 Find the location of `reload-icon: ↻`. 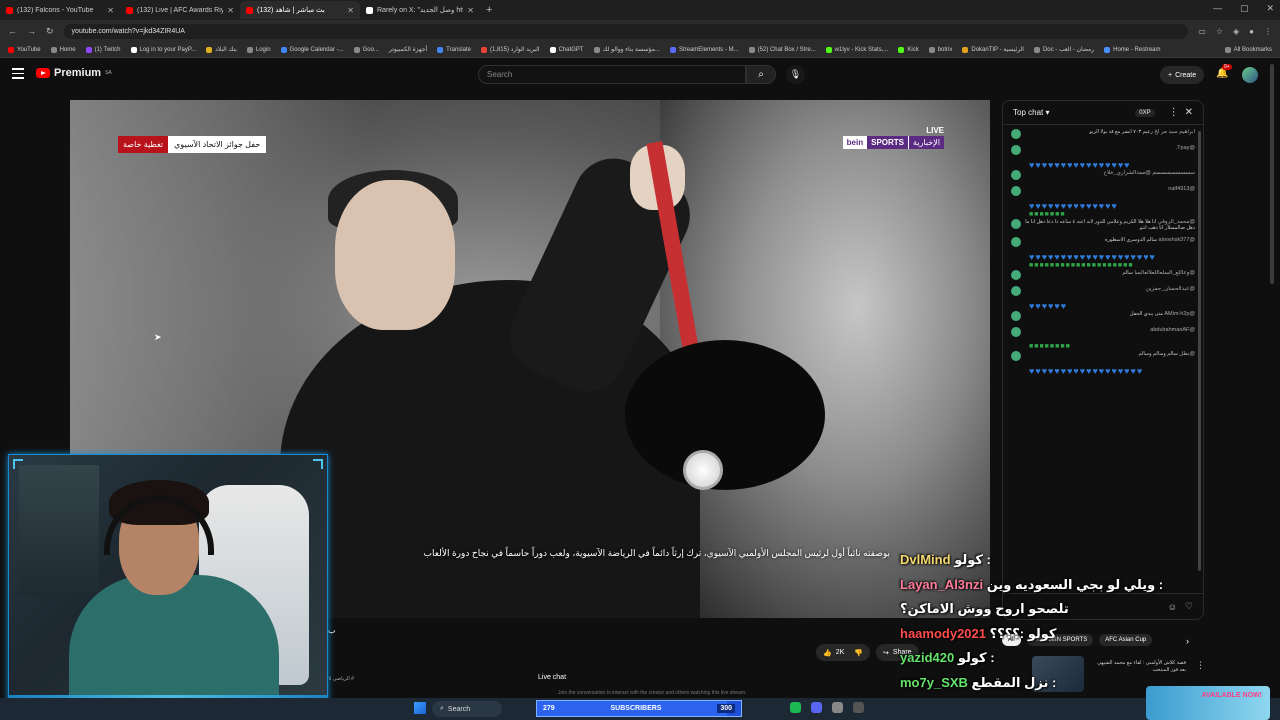

reload-icon: ↻ is located at coordinates (50, 31).